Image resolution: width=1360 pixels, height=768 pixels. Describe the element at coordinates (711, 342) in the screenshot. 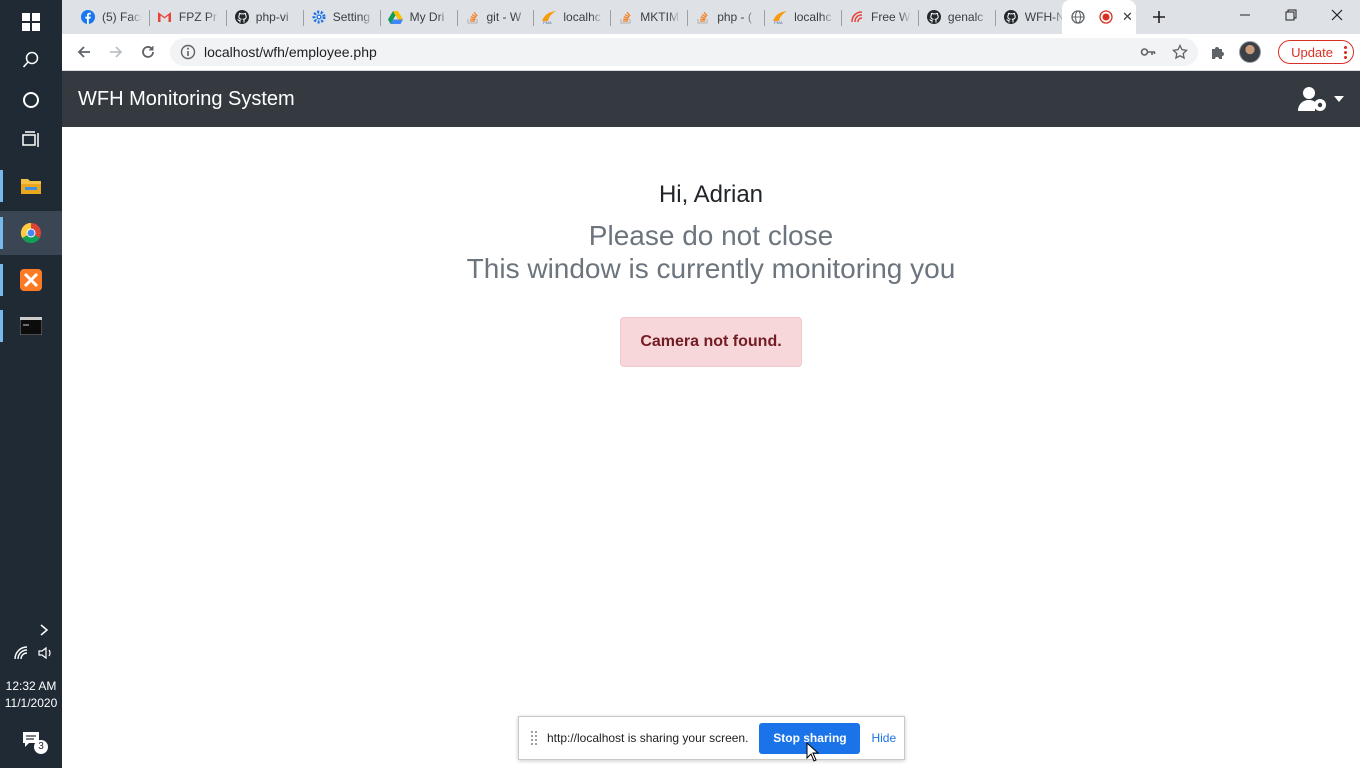

I see `camera-error-alert: Camera not found.` at that location.